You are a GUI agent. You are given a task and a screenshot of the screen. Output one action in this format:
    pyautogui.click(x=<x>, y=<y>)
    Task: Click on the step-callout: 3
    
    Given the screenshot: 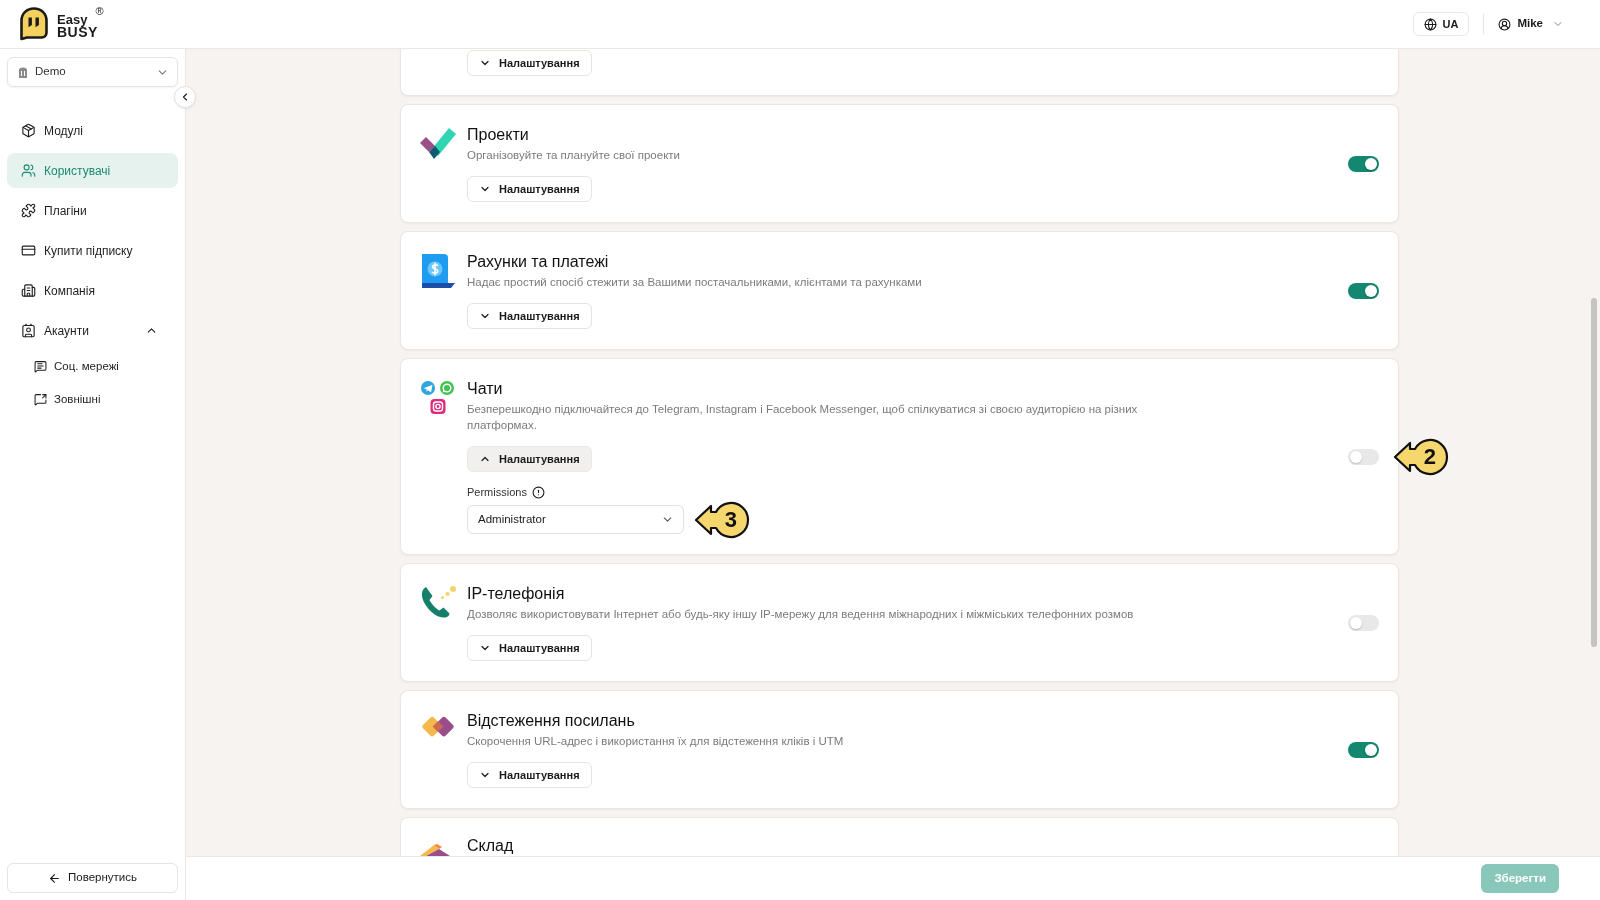 What is the action you would take?
    pyautogui.click(x=722, y=519)
    